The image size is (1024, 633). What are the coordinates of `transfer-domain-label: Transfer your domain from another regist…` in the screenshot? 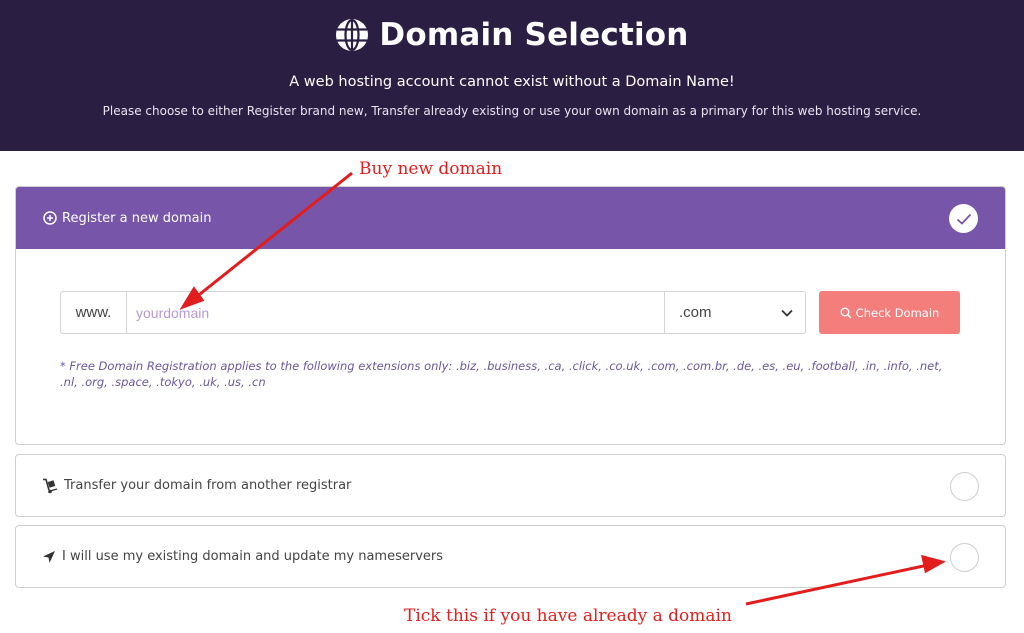 It's located at (208, 485).